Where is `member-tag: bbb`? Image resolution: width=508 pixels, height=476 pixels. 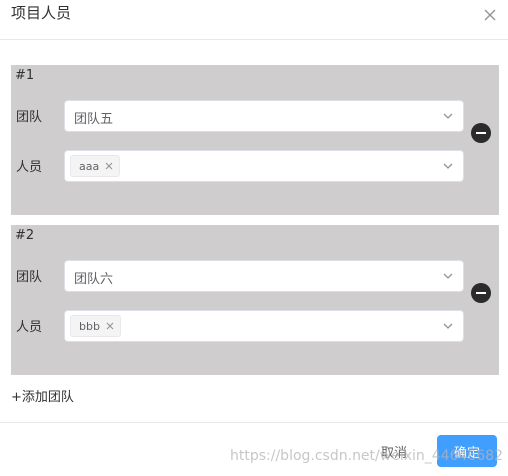
member-tag: bbb is located at coordinates (95, 326).